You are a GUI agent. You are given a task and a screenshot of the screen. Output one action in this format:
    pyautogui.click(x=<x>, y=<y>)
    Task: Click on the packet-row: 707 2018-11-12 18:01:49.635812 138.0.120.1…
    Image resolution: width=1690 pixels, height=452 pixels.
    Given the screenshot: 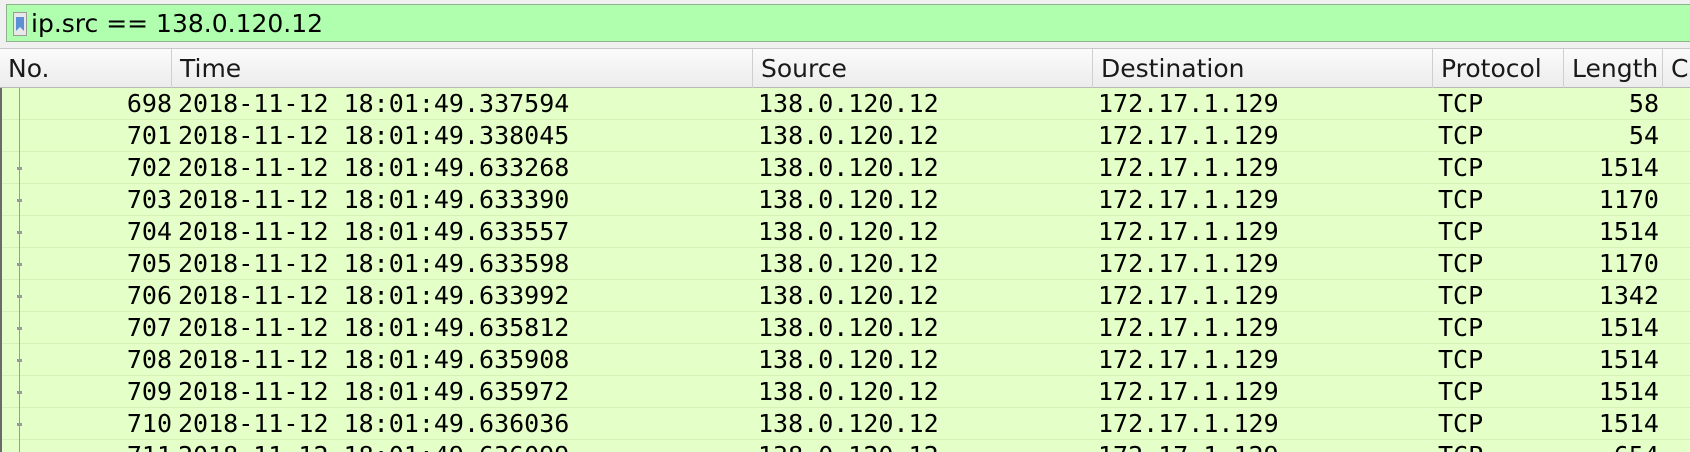 What is the action you would take?
    pyautogui.click(x=845, y=328)
    